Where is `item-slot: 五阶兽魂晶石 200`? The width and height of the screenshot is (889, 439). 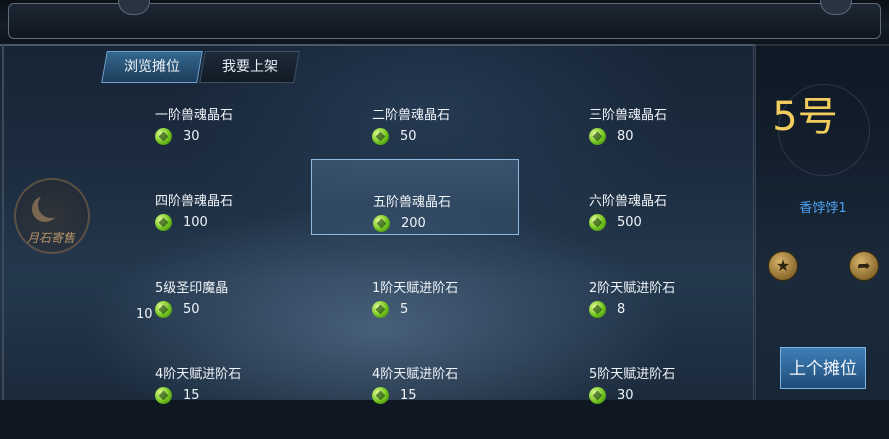 item-slot: 五阶兽魂晶石 200 is located at coordinates (415, 197).